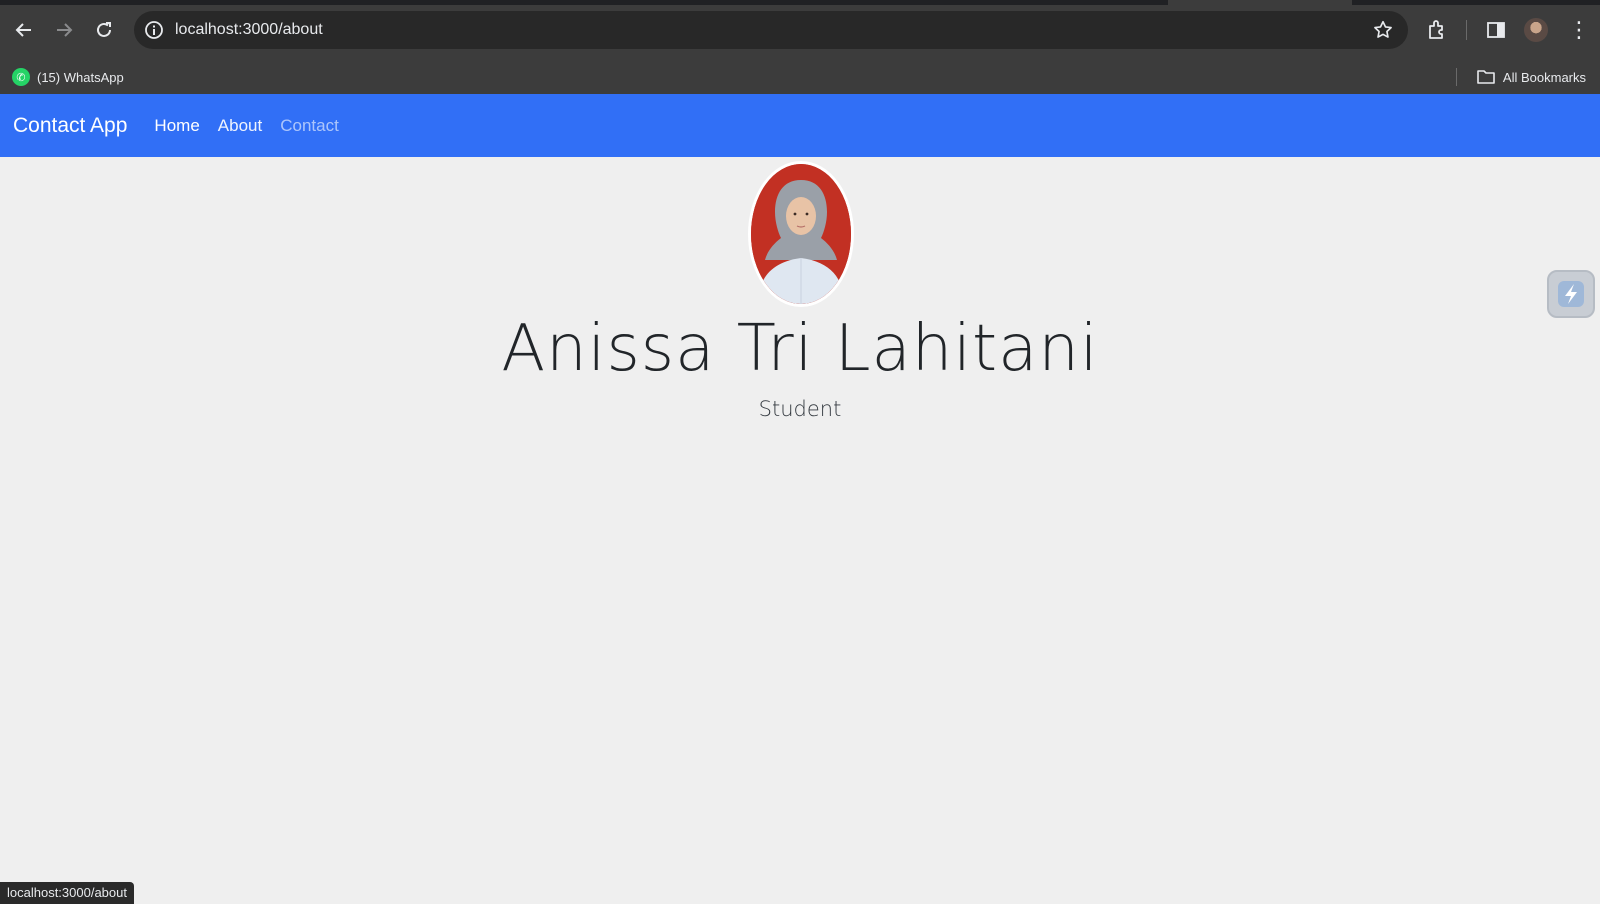  What do you see at coordinates (771, 30) in the screenshot?
I see `address-bar: localhost:3000/about` at bounding box center [771, 30].